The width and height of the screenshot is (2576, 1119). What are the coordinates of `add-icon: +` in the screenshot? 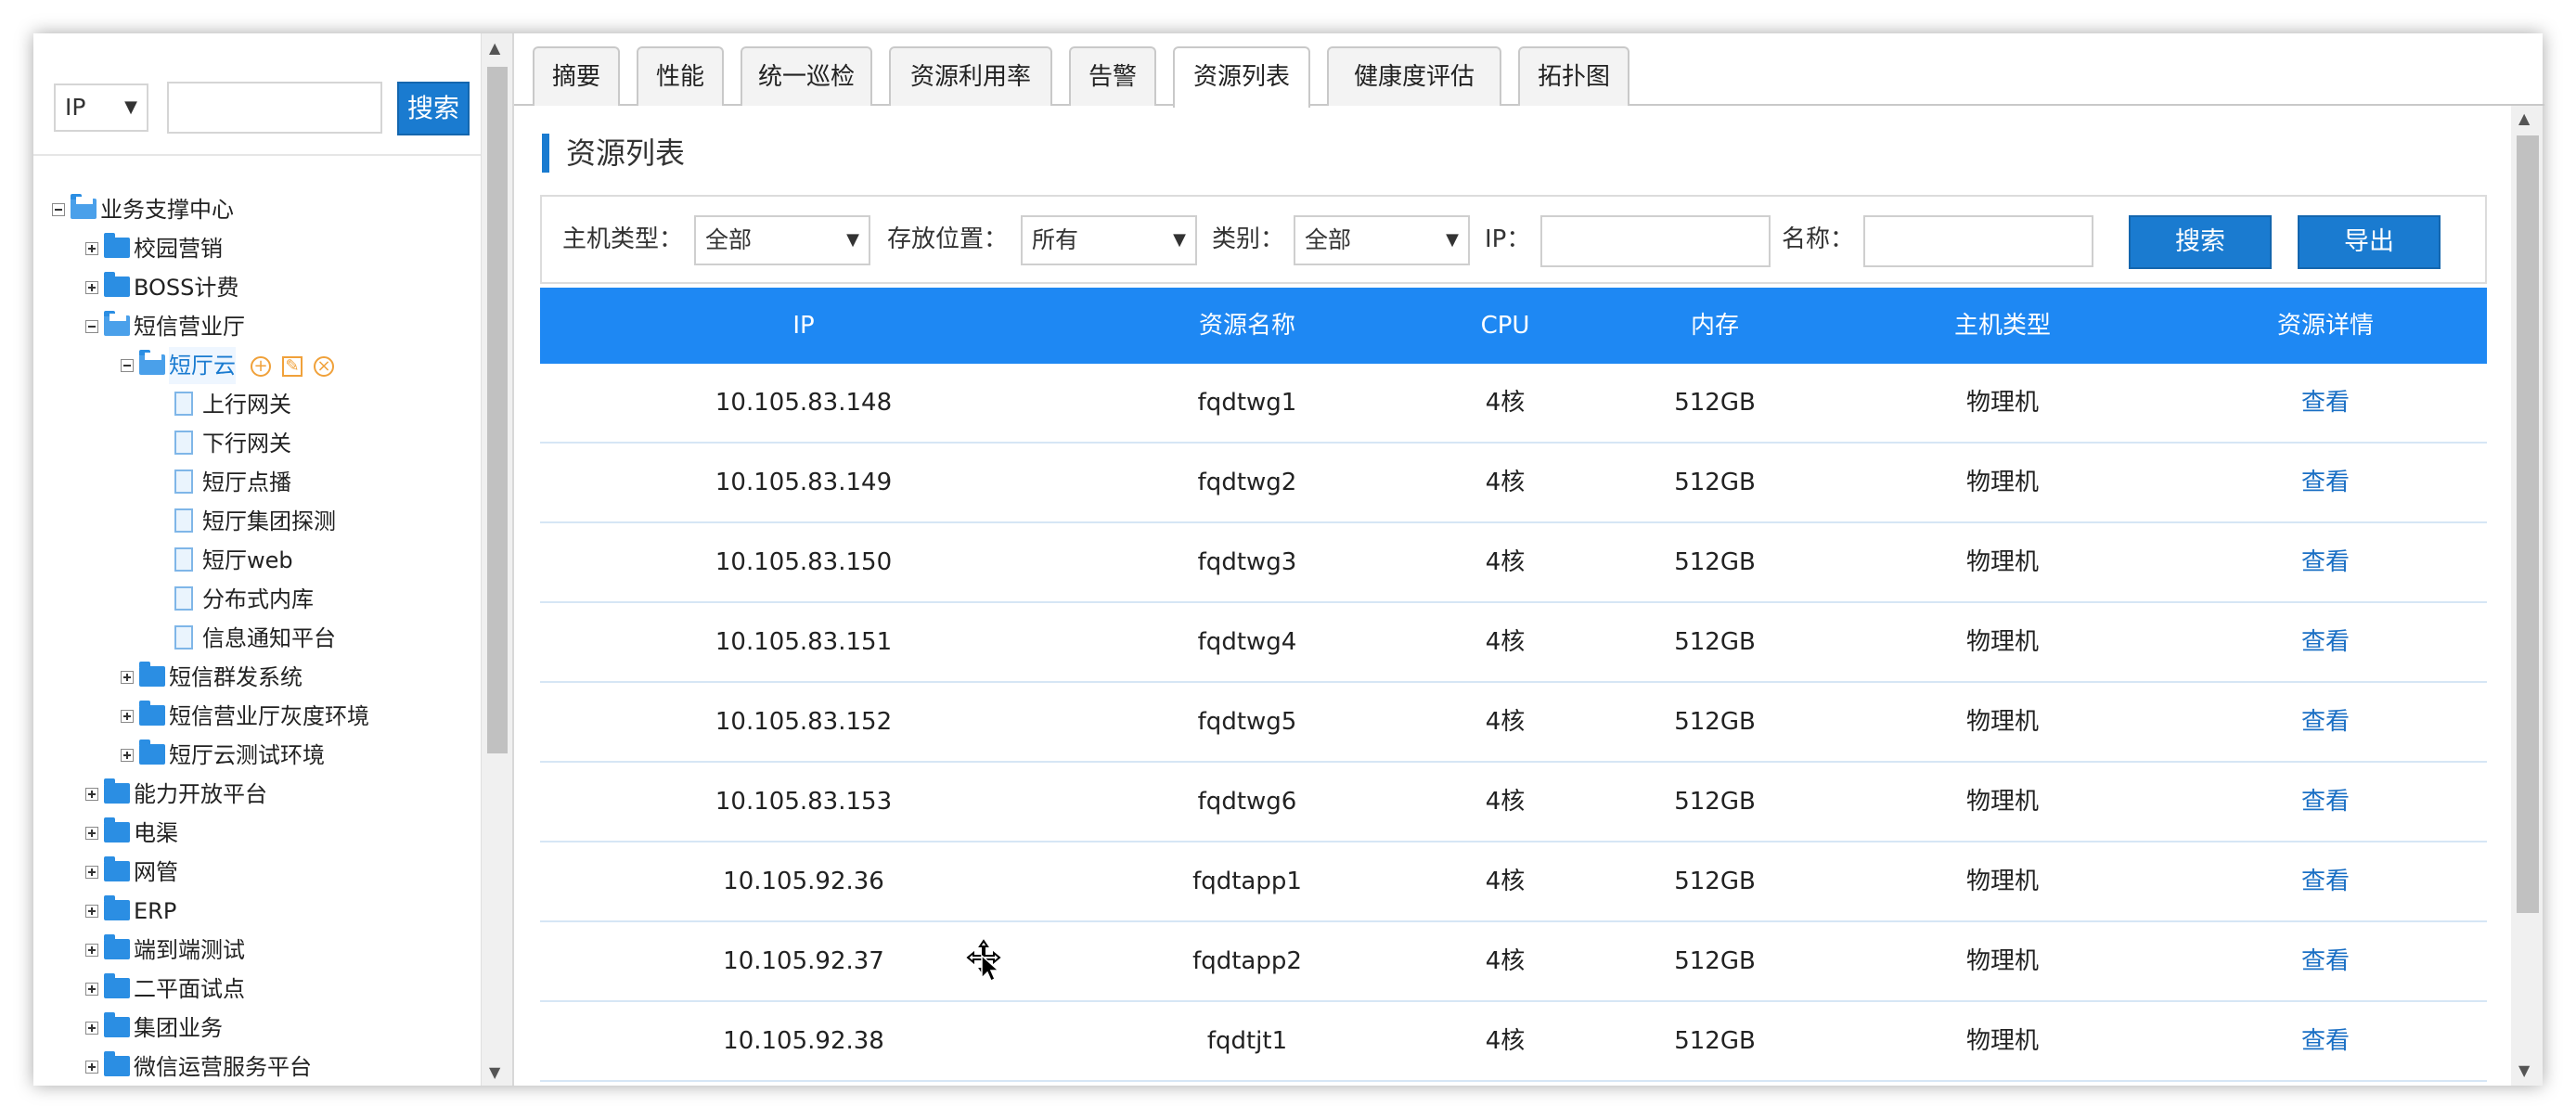 It's located at (261, 367).